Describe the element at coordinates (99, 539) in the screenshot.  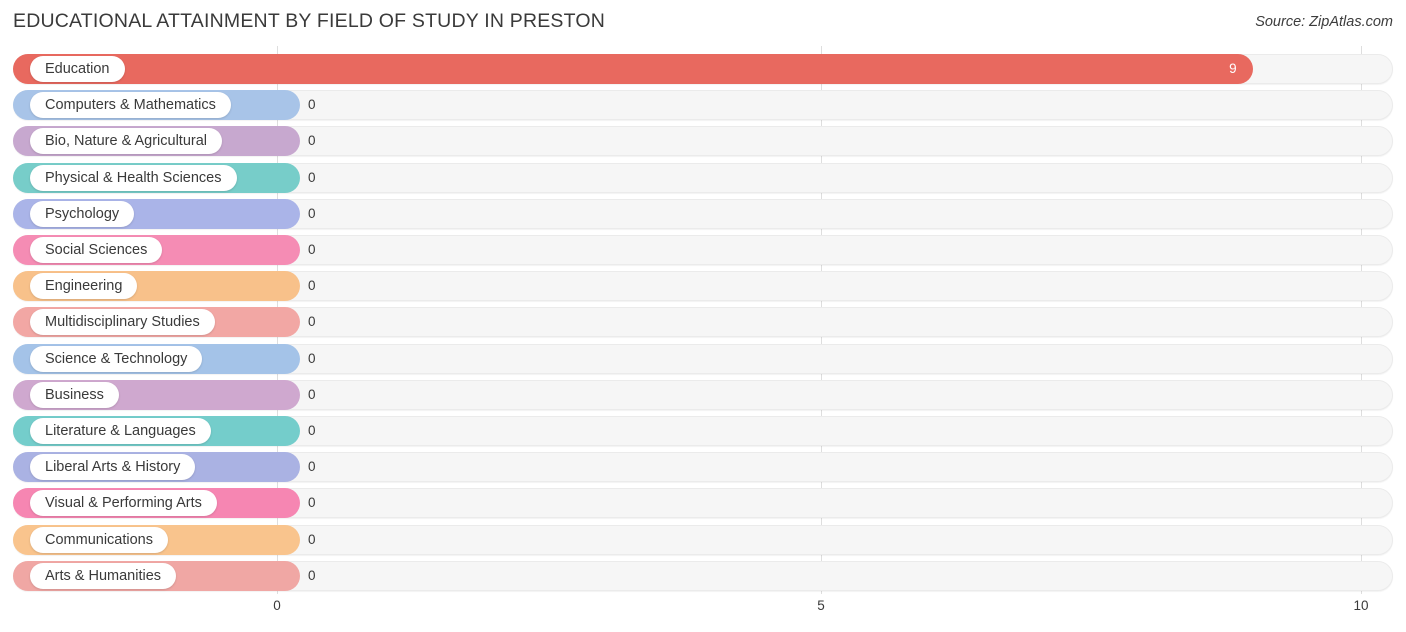
I see `category-label: Communications` at that location.